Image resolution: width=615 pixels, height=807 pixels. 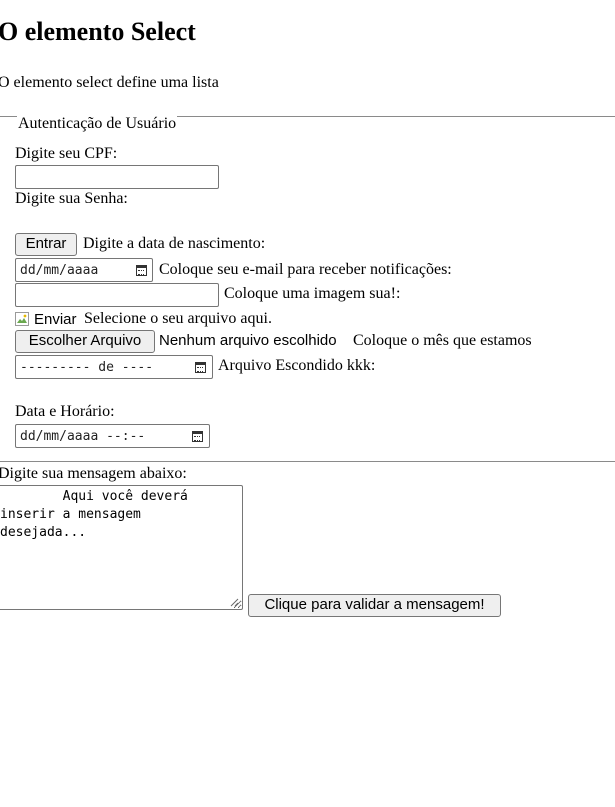 I want to click on birthdate-placeholder: dd/mm/aaaa, so click(x=59, y=270).